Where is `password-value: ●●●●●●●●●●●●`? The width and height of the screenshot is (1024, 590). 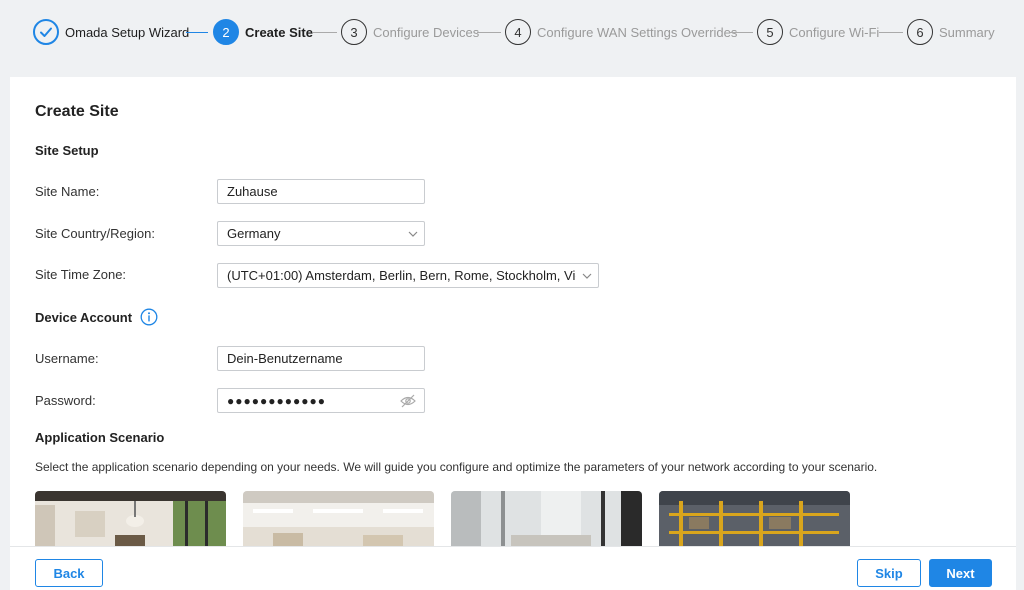 password-value: ●●●●●●●●●●●● is located at coordinates (276, 400).